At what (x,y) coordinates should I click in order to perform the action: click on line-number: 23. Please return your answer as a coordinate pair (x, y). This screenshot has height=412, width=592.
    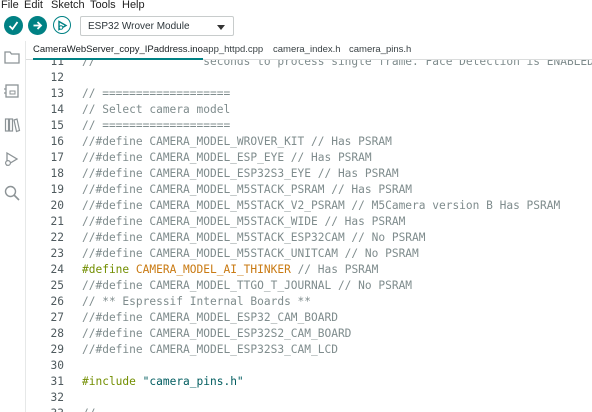
    Looking at the image, I should click on (57, 253).